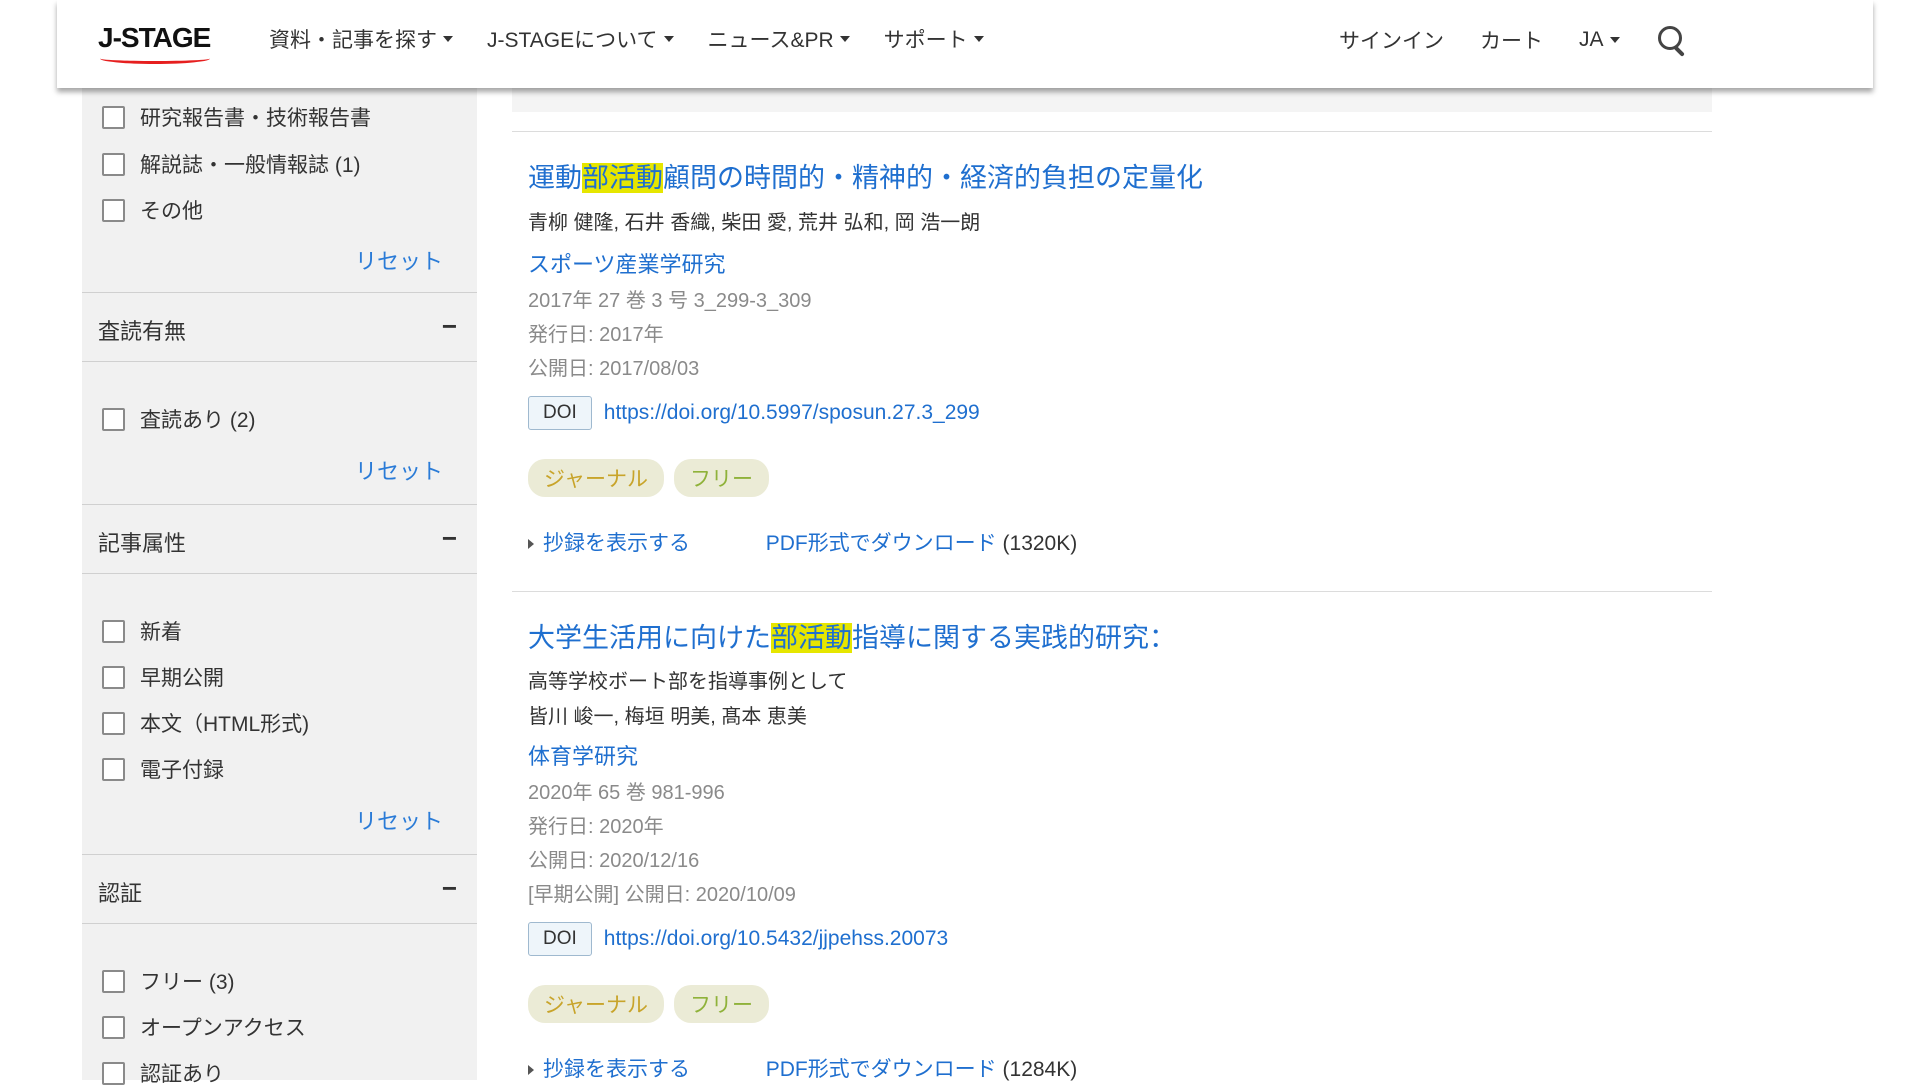  I want to click on checkbox-label: 認証あり, so click(182, 1074).